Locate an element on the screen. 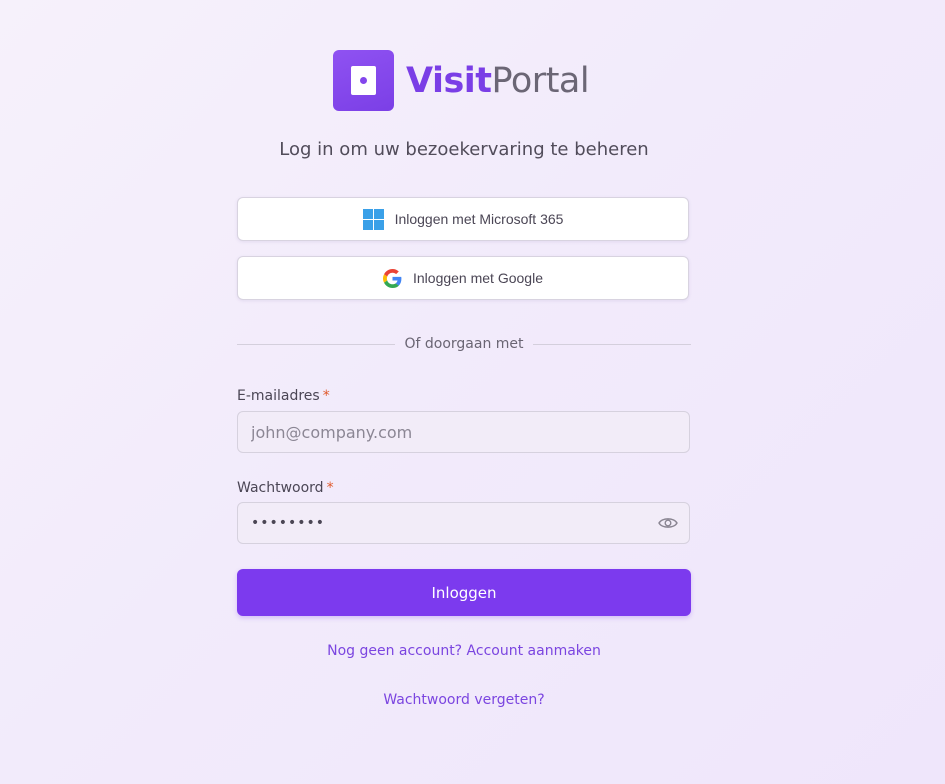 The width and height of the screenshot is (945, 784). forgot-password-link: Wachtwoord vergeten? is located at coordinates (464, 700).